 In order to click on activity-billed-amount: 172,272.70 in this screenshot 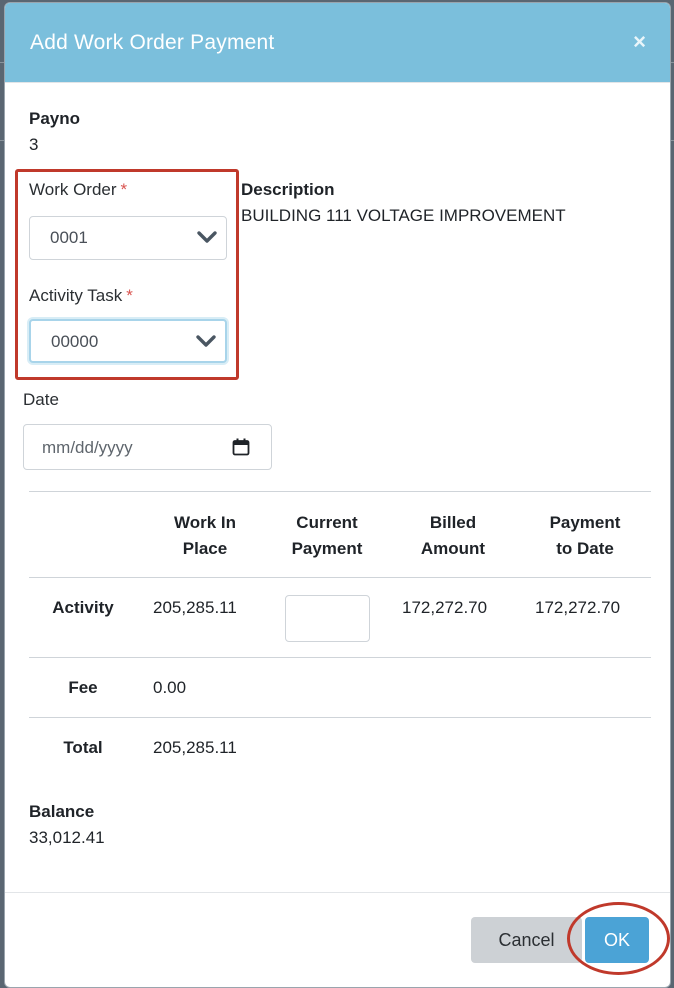, I will do `click(445, 607)`.